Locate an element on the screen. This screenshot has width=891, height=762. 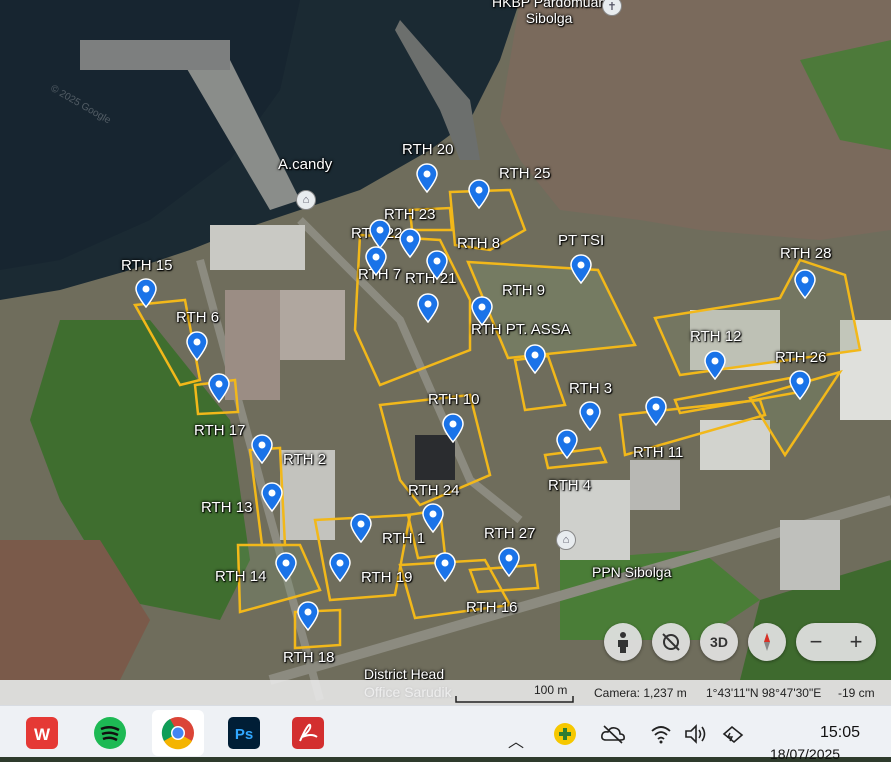
rth-label: RTH 17 is located at coordinates (220, 430).